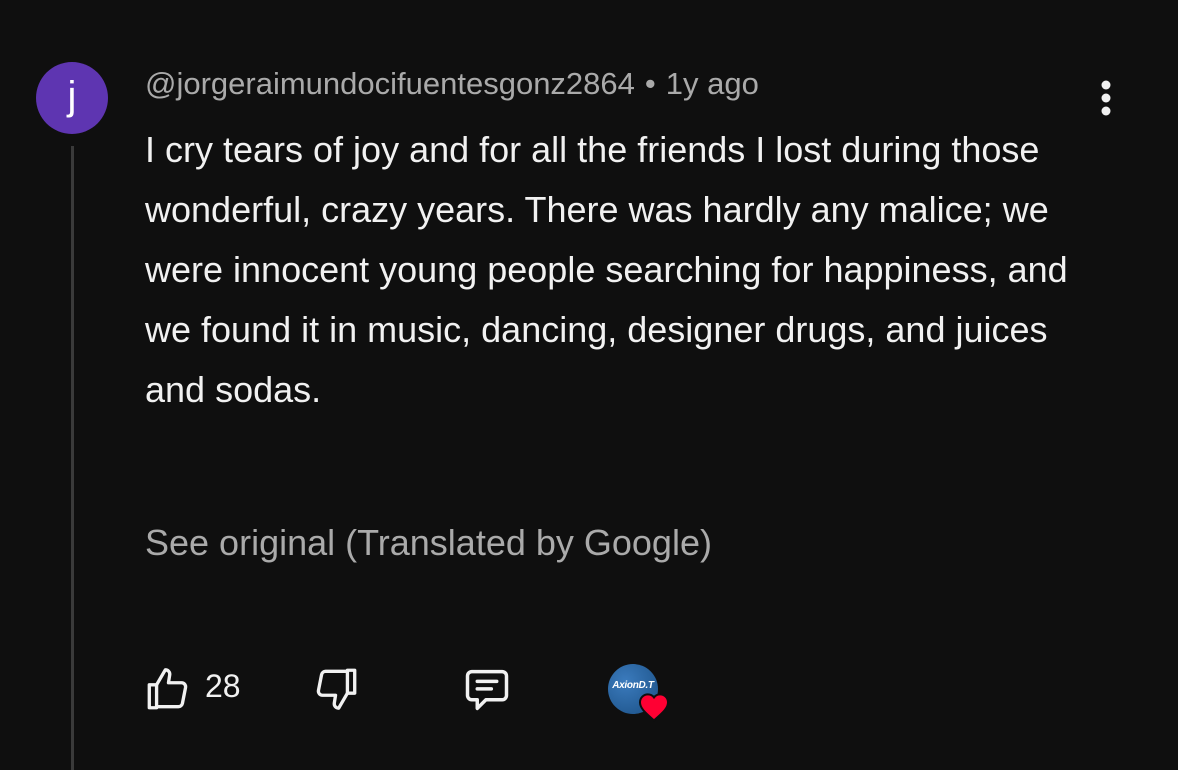 The image size is (1178, 770). What do you see at coordinates (633, 685) in the screenshot?
I see `creator-avatar-label: AxionD.T` at bounding box center [633, 685].